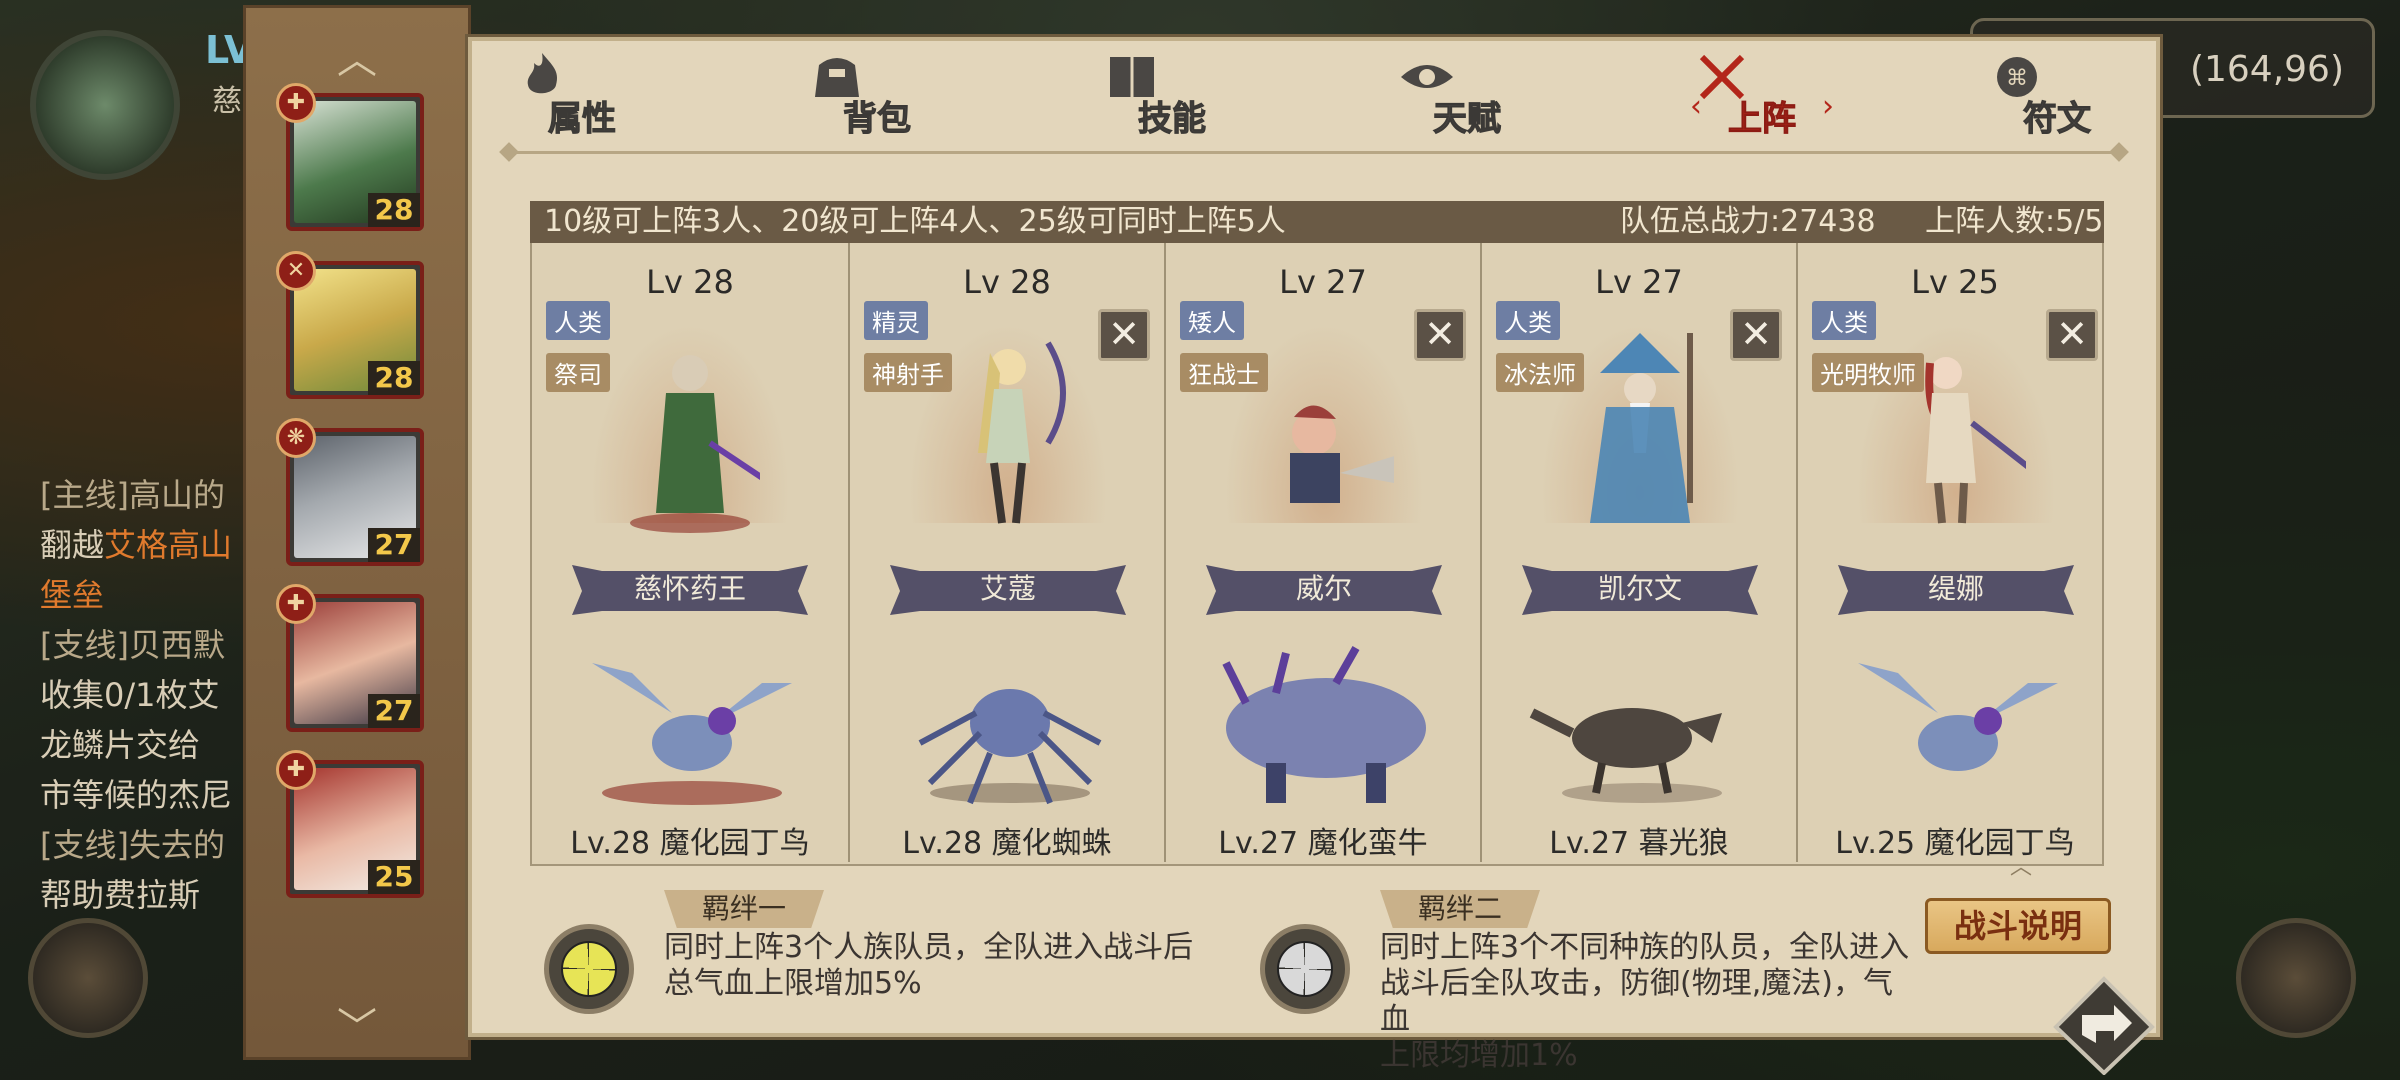 Image resolution: width=2400 pixels, height=1080 pixels. Describe the element at coordinates (1467, 96) in the screenshot. I see `tab-talent: 天赋` at that location.